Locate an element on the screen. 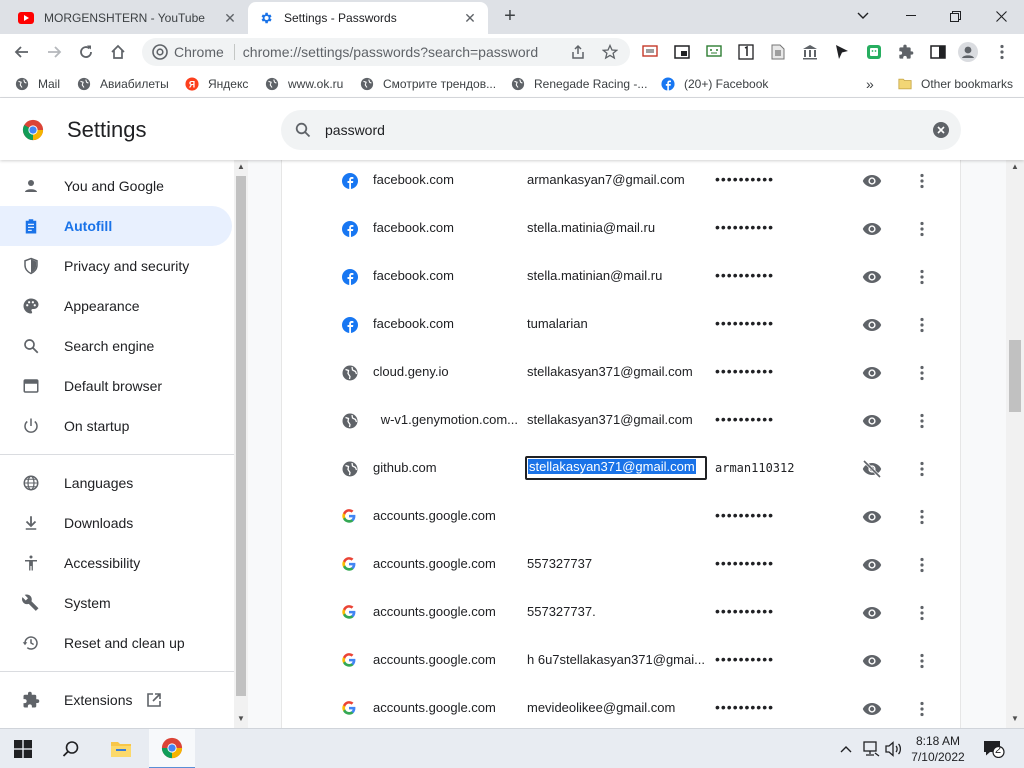 The width and height of the screenshot is (1024, 768). notifications-button: 2 is located at coordinates (994, 749).